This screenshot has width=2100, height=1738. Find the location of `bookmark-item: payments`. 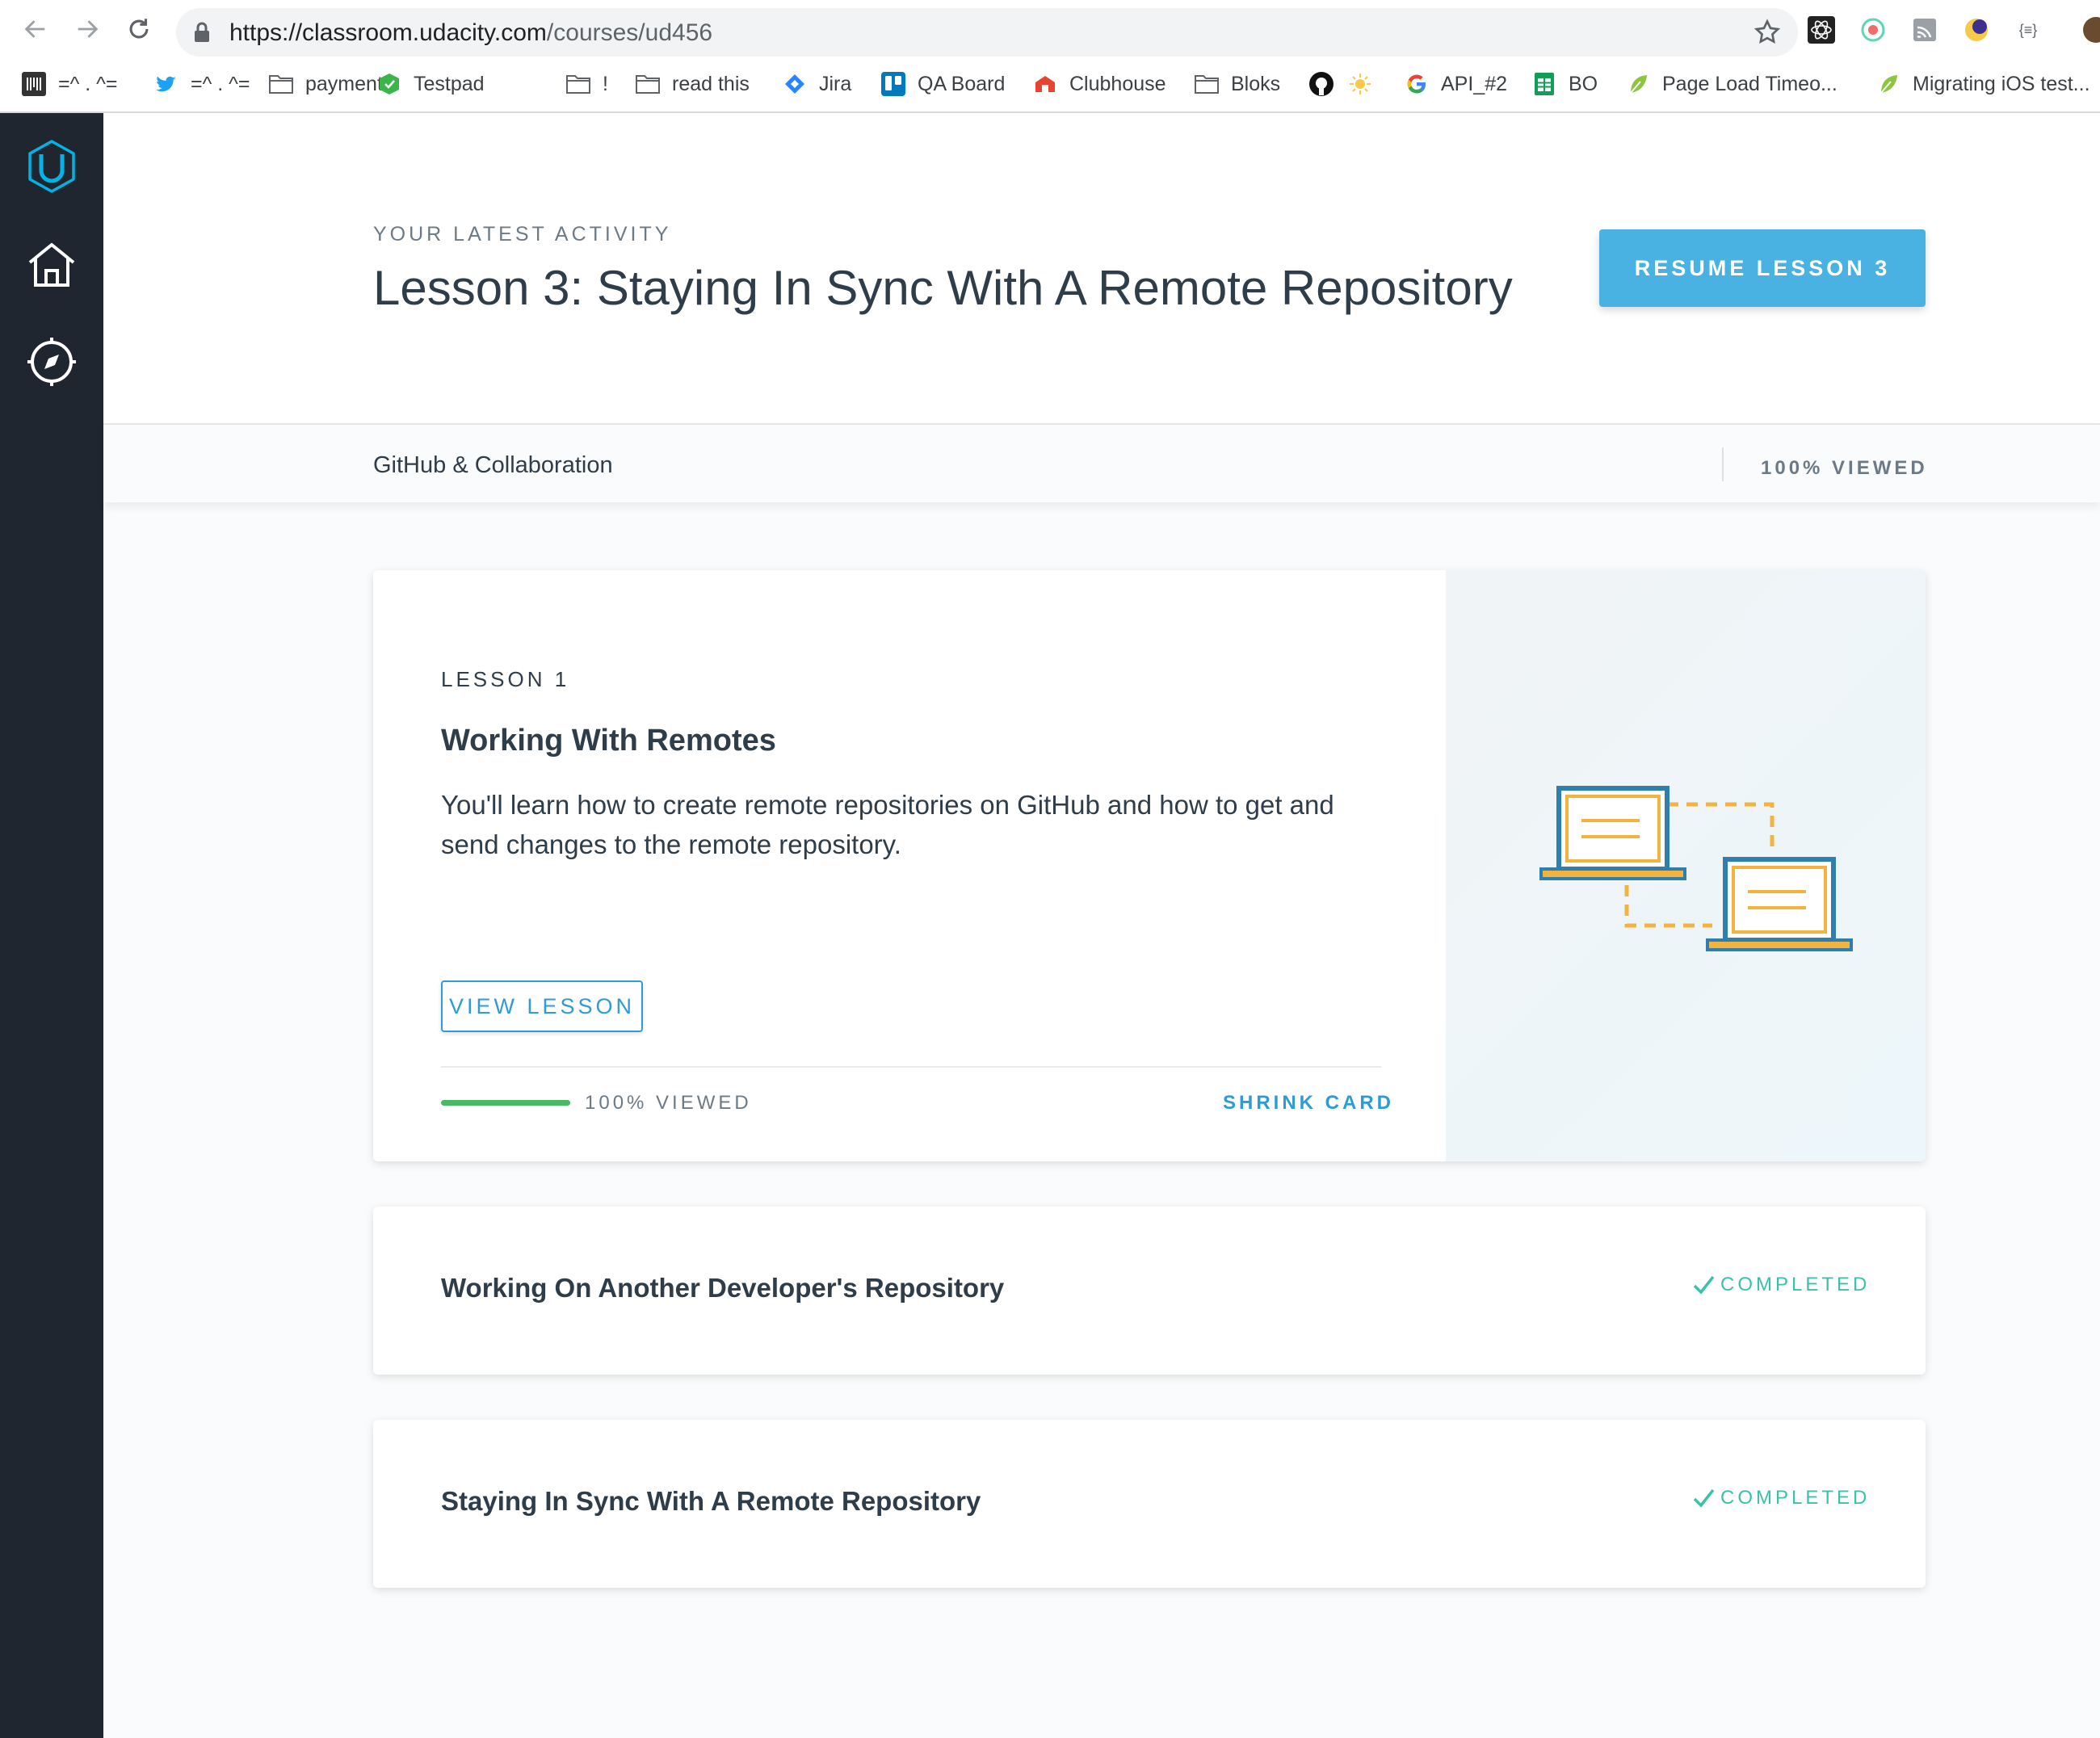

bookmark-item: payments is located at coordinates (330, 84).